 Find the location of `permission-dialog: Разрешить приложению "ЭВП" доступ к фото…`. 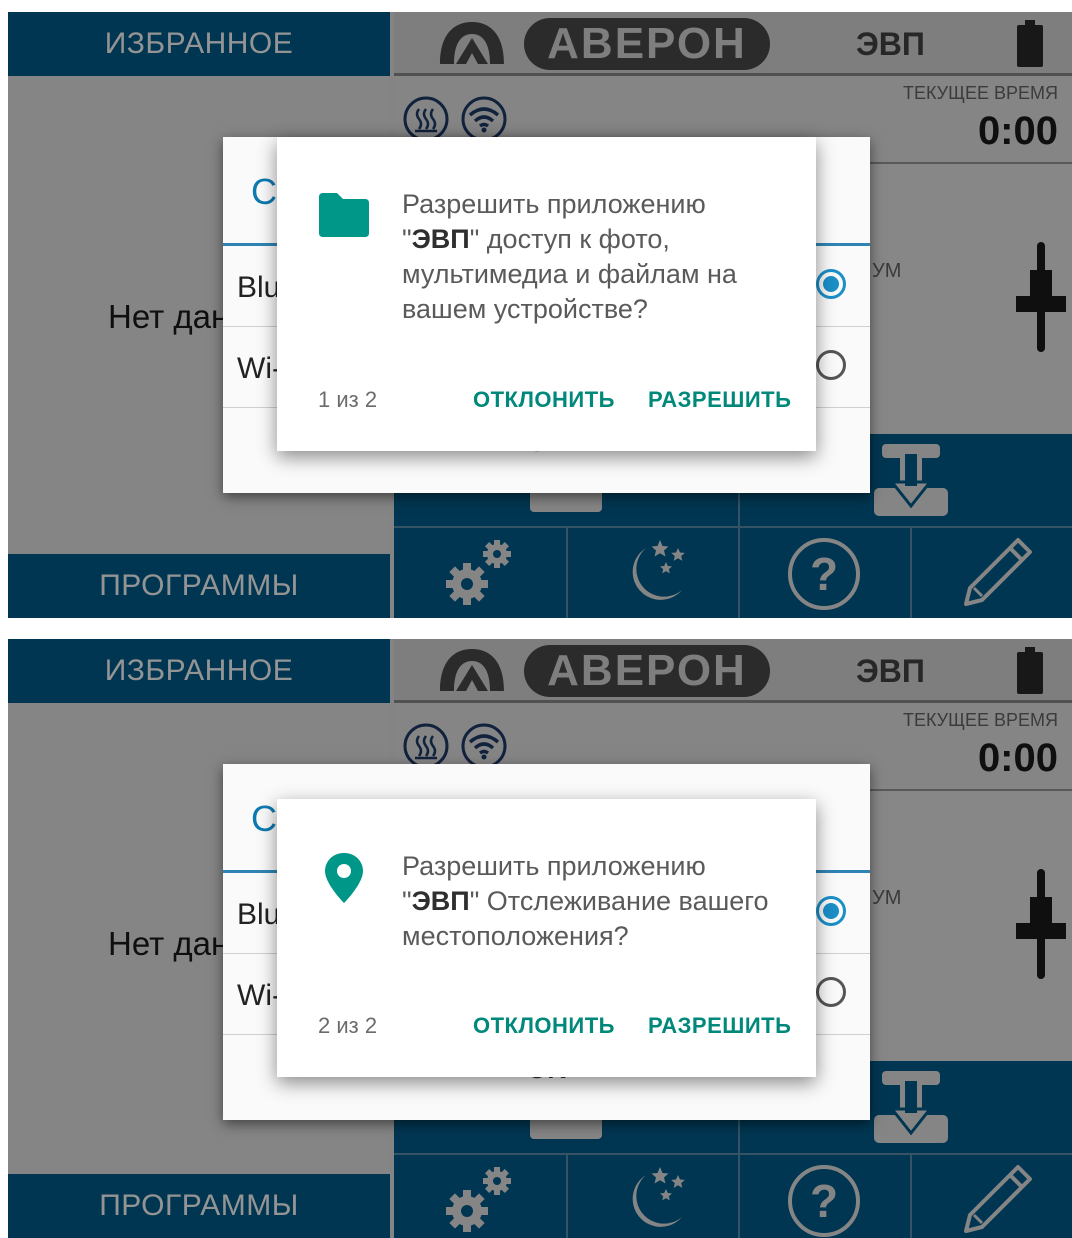

permission-dialog: Разрешить приложению "ЭВП" доступ к фото… is located at coordinates (546, 294).